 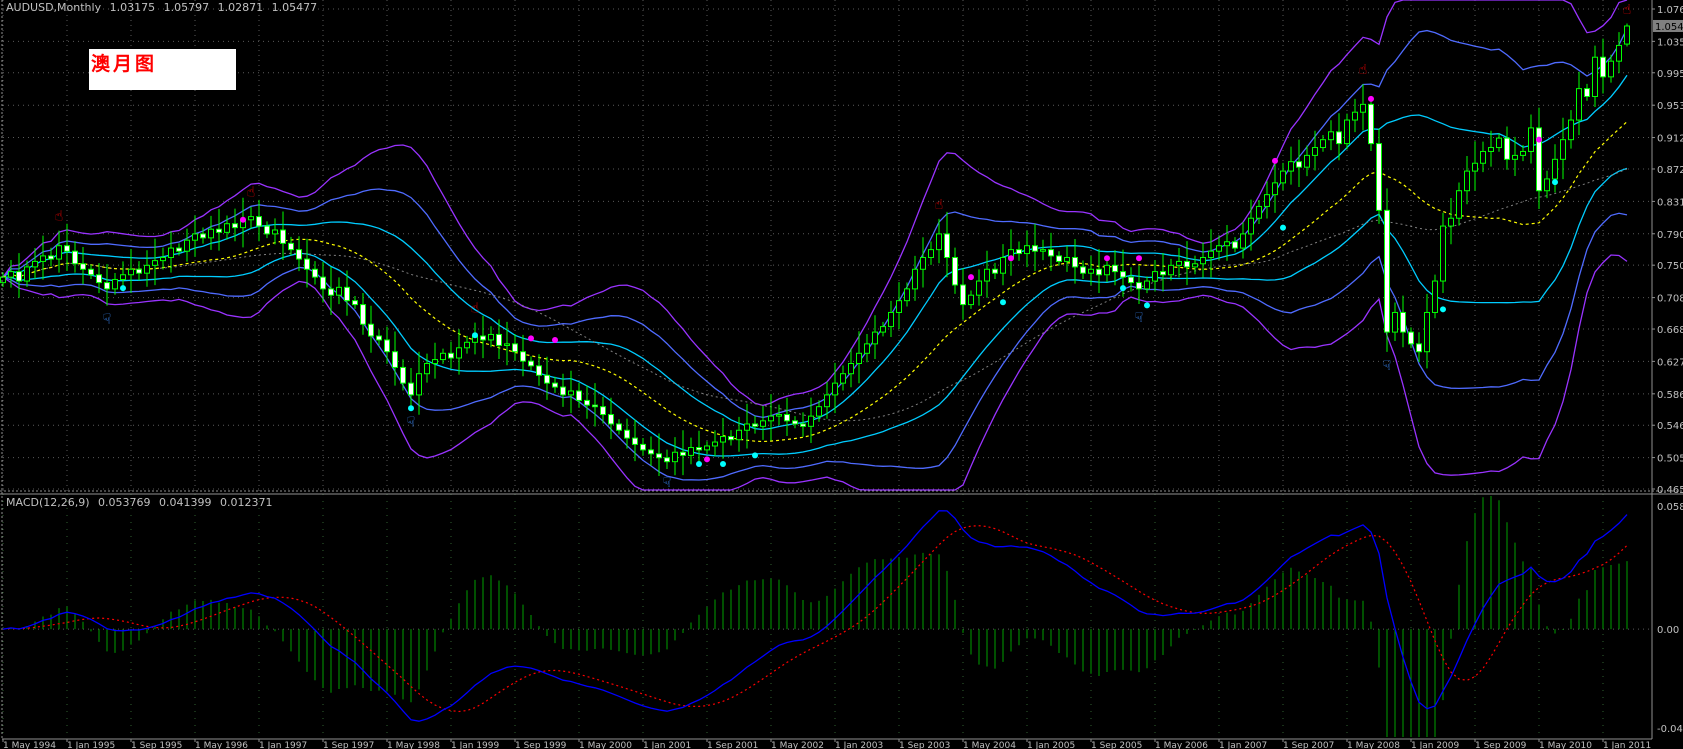 What do you see at coordinates (294, 7) in the screenshot?
I see `ohlc-close: 1.05477` at bounding box center [294, 7].